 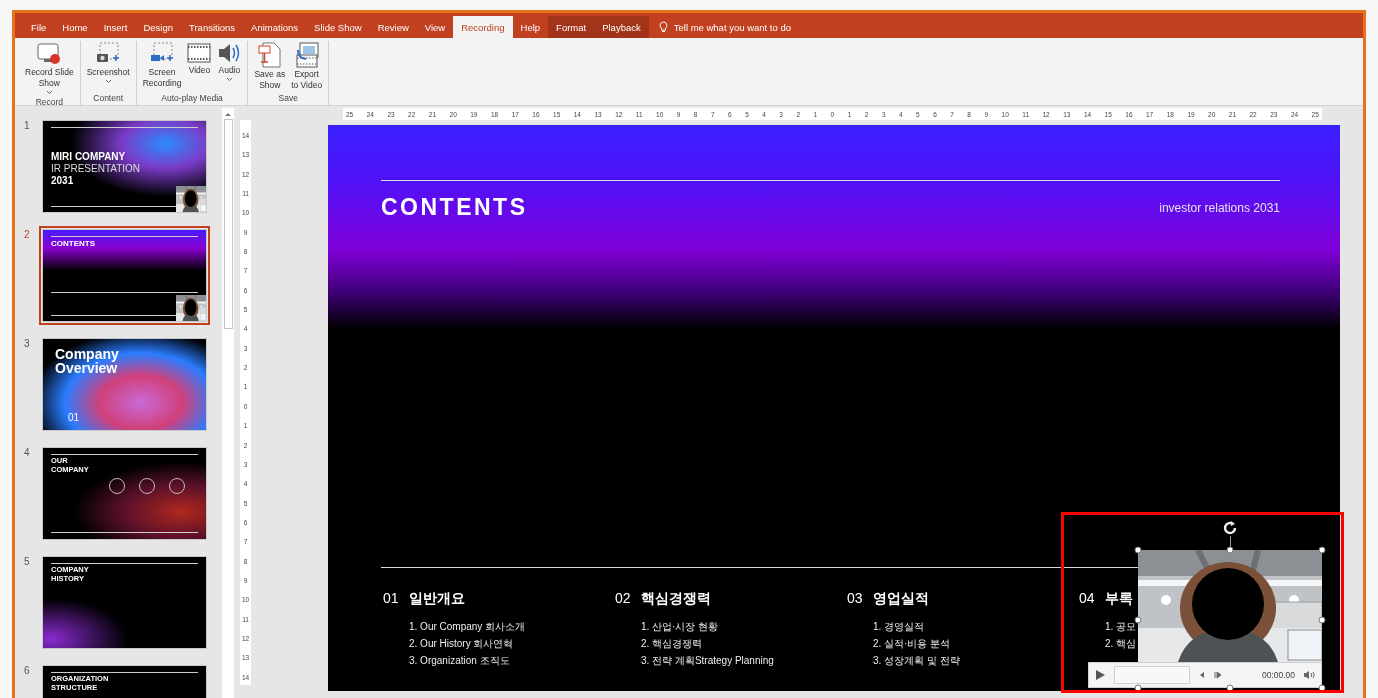 I want to click on section-item: 2. 핵심경쟁력, so click(x=672, y=644).